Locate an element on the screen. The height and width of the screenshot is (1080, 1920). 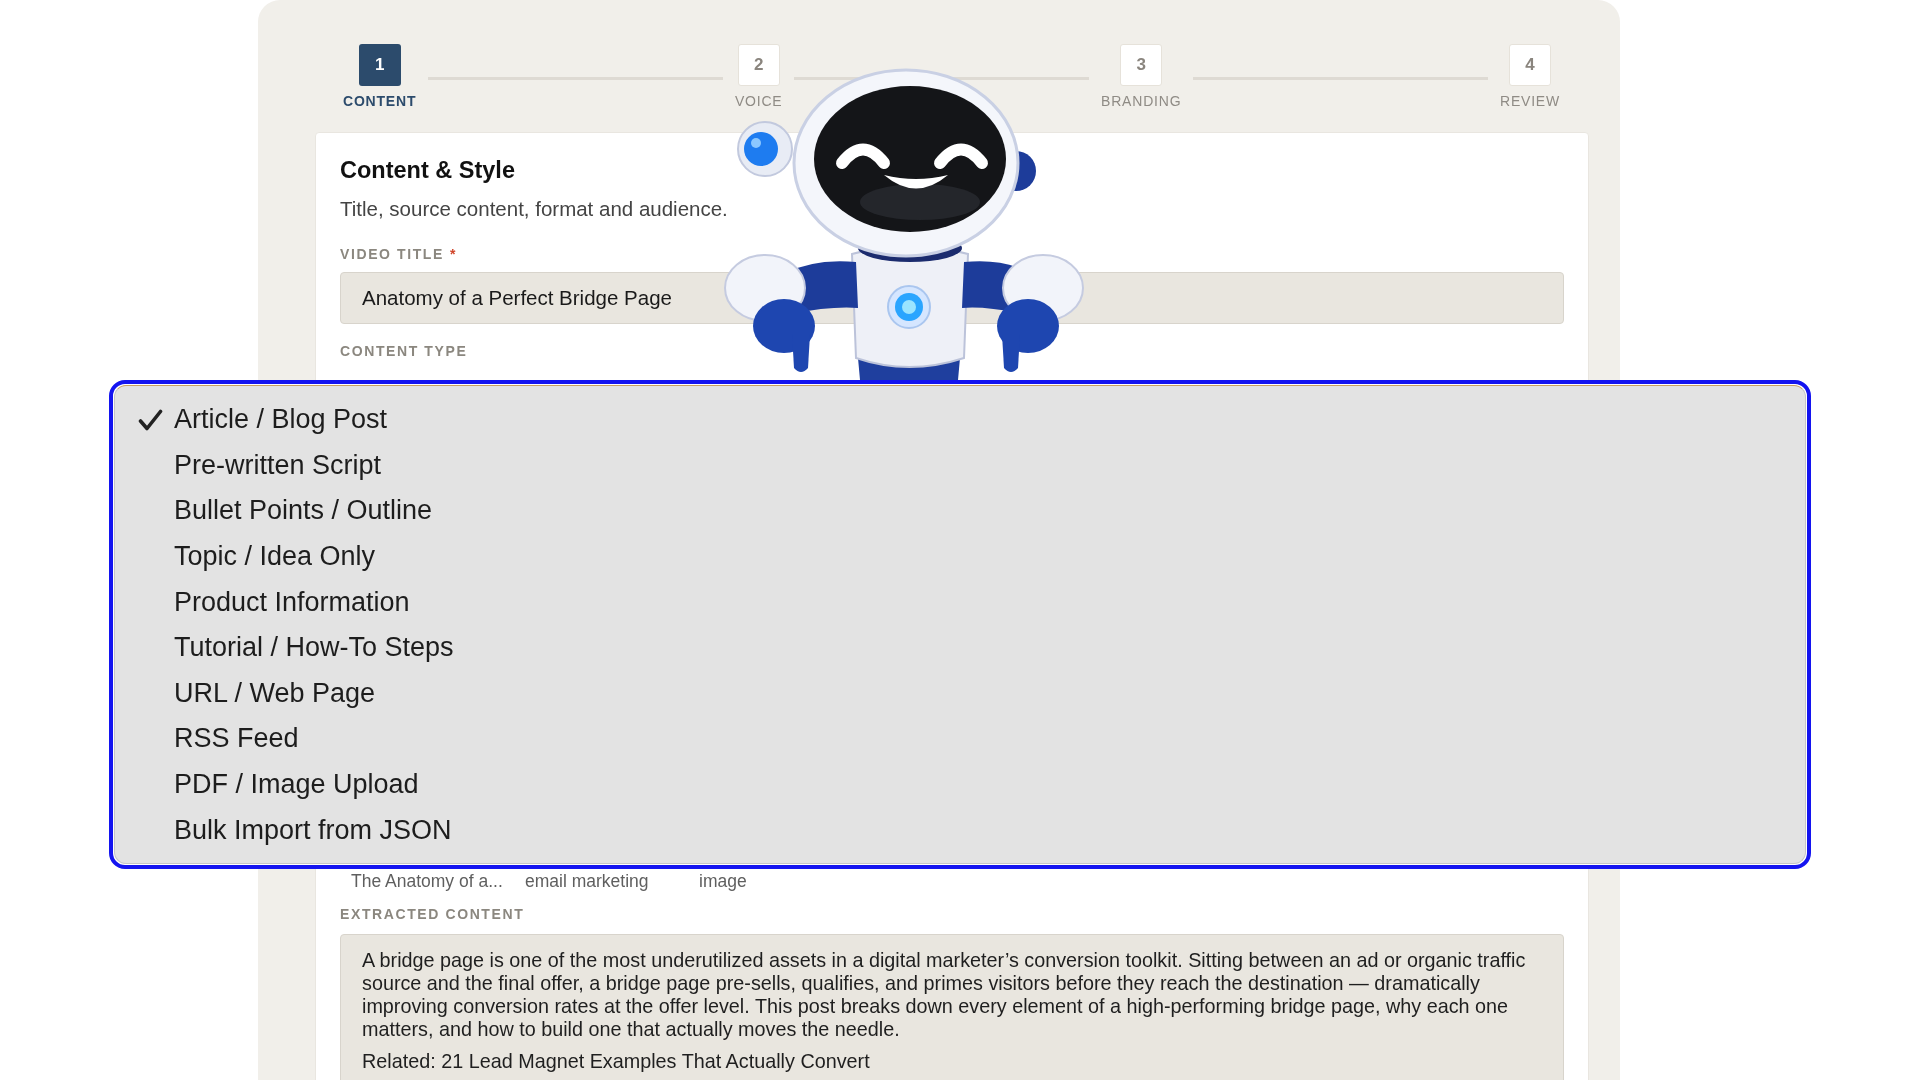
field-label: CONTENT TYPE is located at coordinates (404, 351).